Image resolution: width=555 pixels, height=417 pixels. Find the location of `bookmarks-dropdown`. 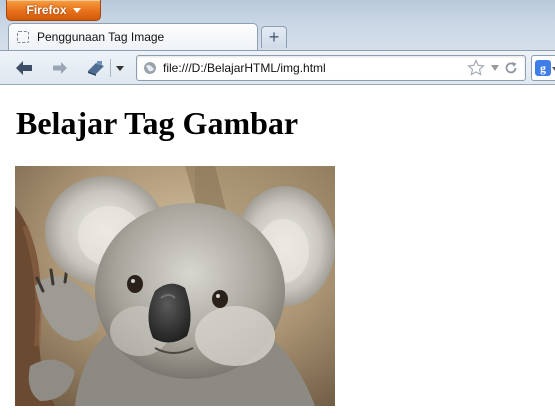

bookmarks-dropdown is located at coordinates (120, 68).